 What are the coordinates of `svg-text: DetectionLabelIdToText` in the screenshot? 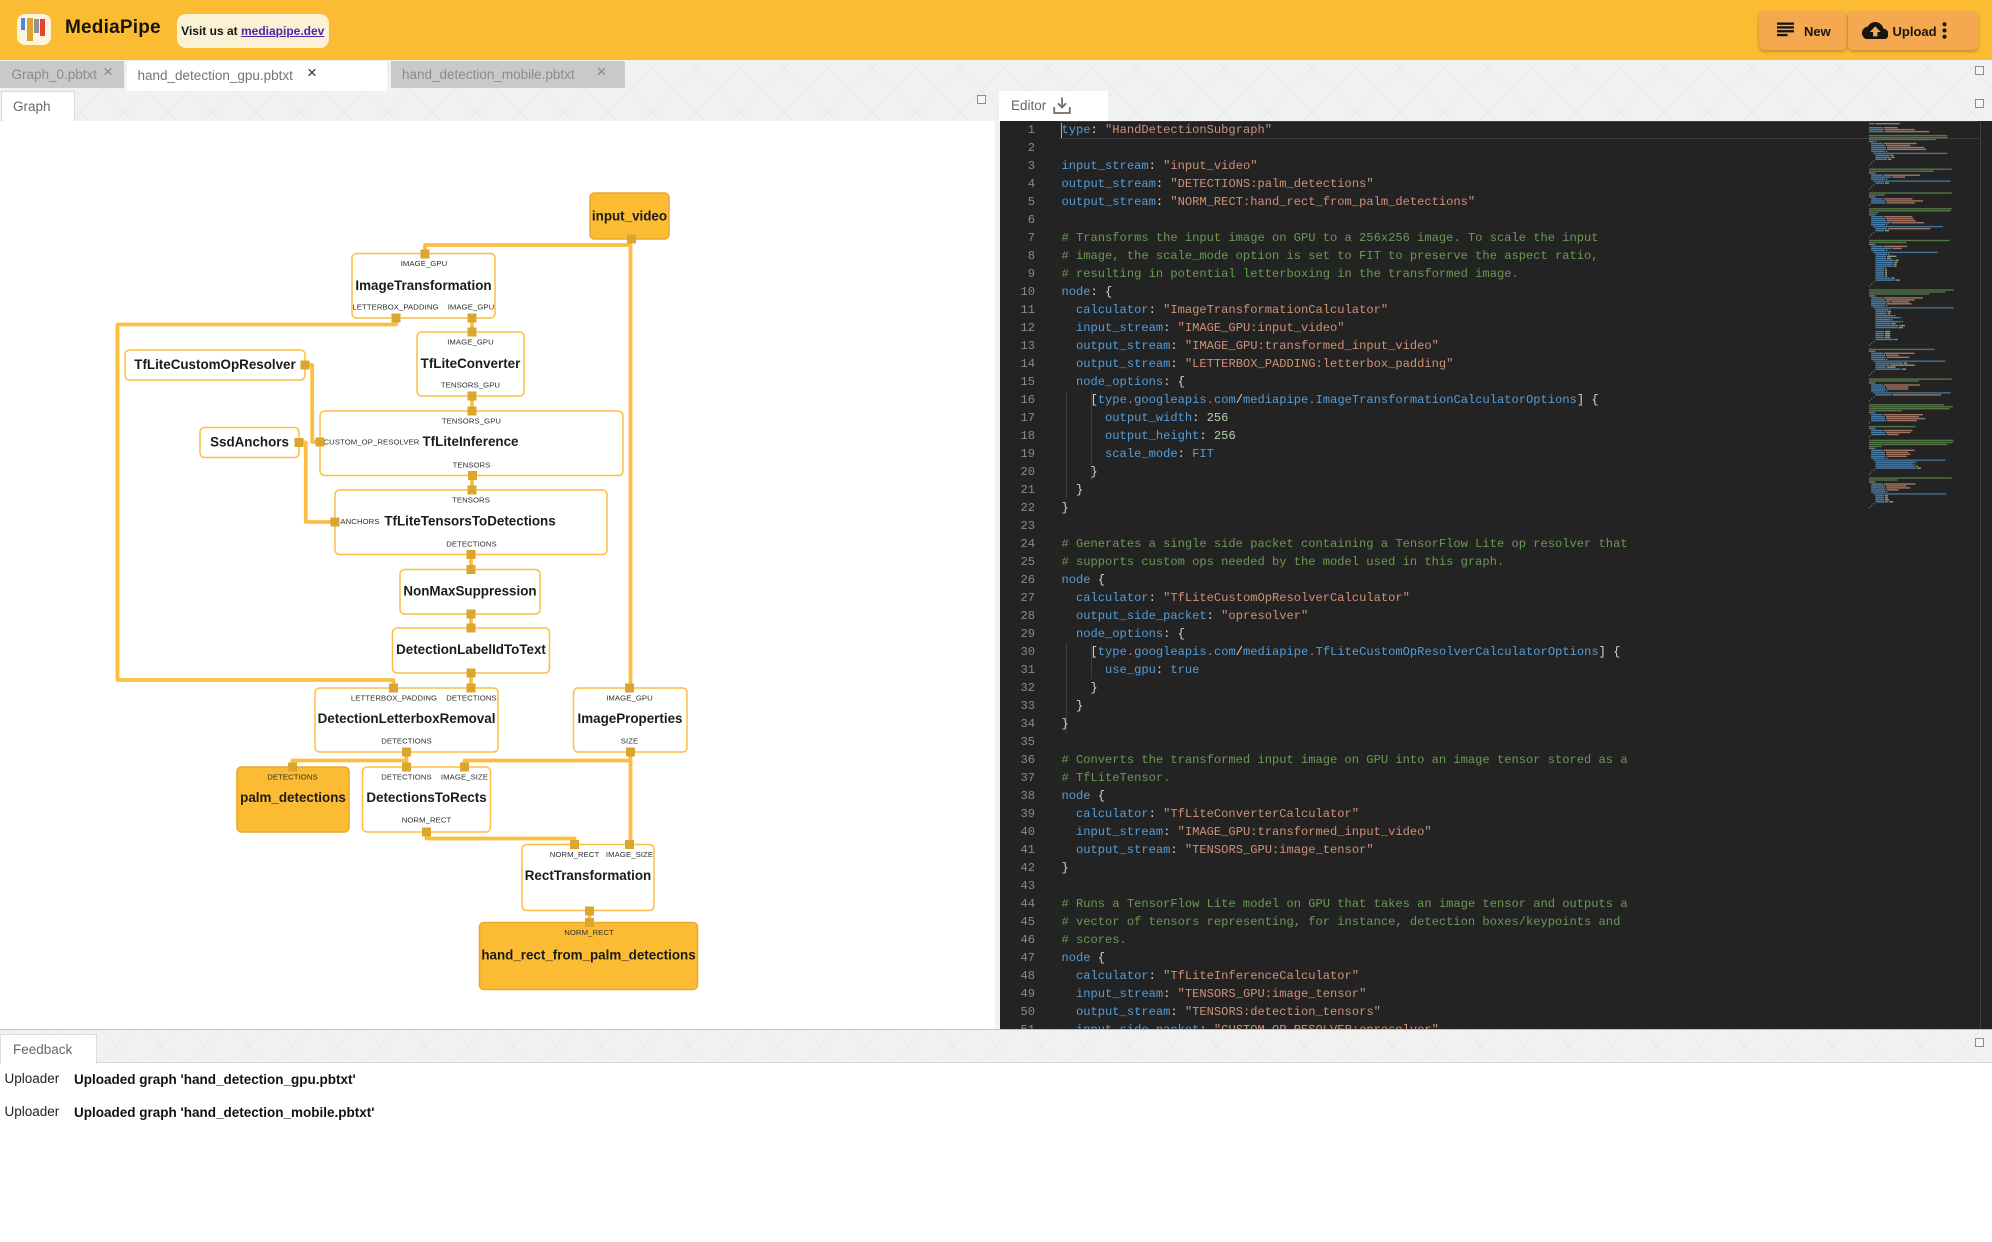 It's located at (471, 649).